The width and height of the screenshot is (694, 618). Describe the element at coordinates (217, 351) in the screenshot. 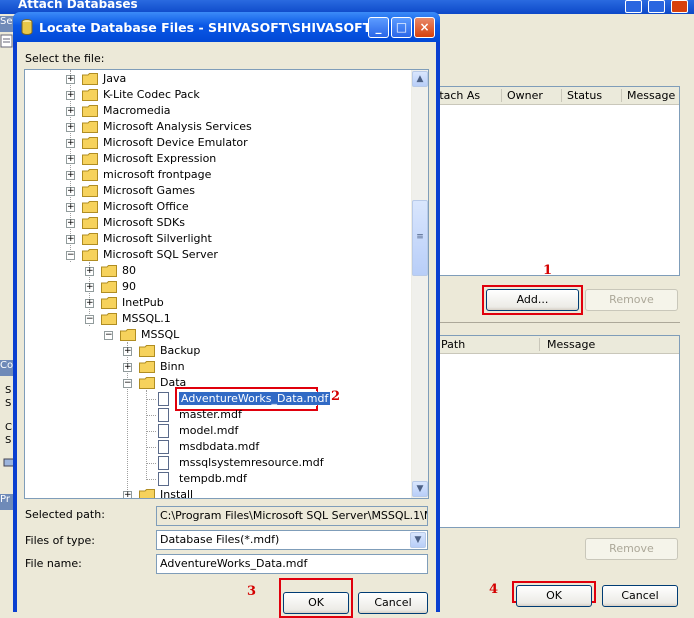

I see `tree-folder-item: + Backup` at that location.